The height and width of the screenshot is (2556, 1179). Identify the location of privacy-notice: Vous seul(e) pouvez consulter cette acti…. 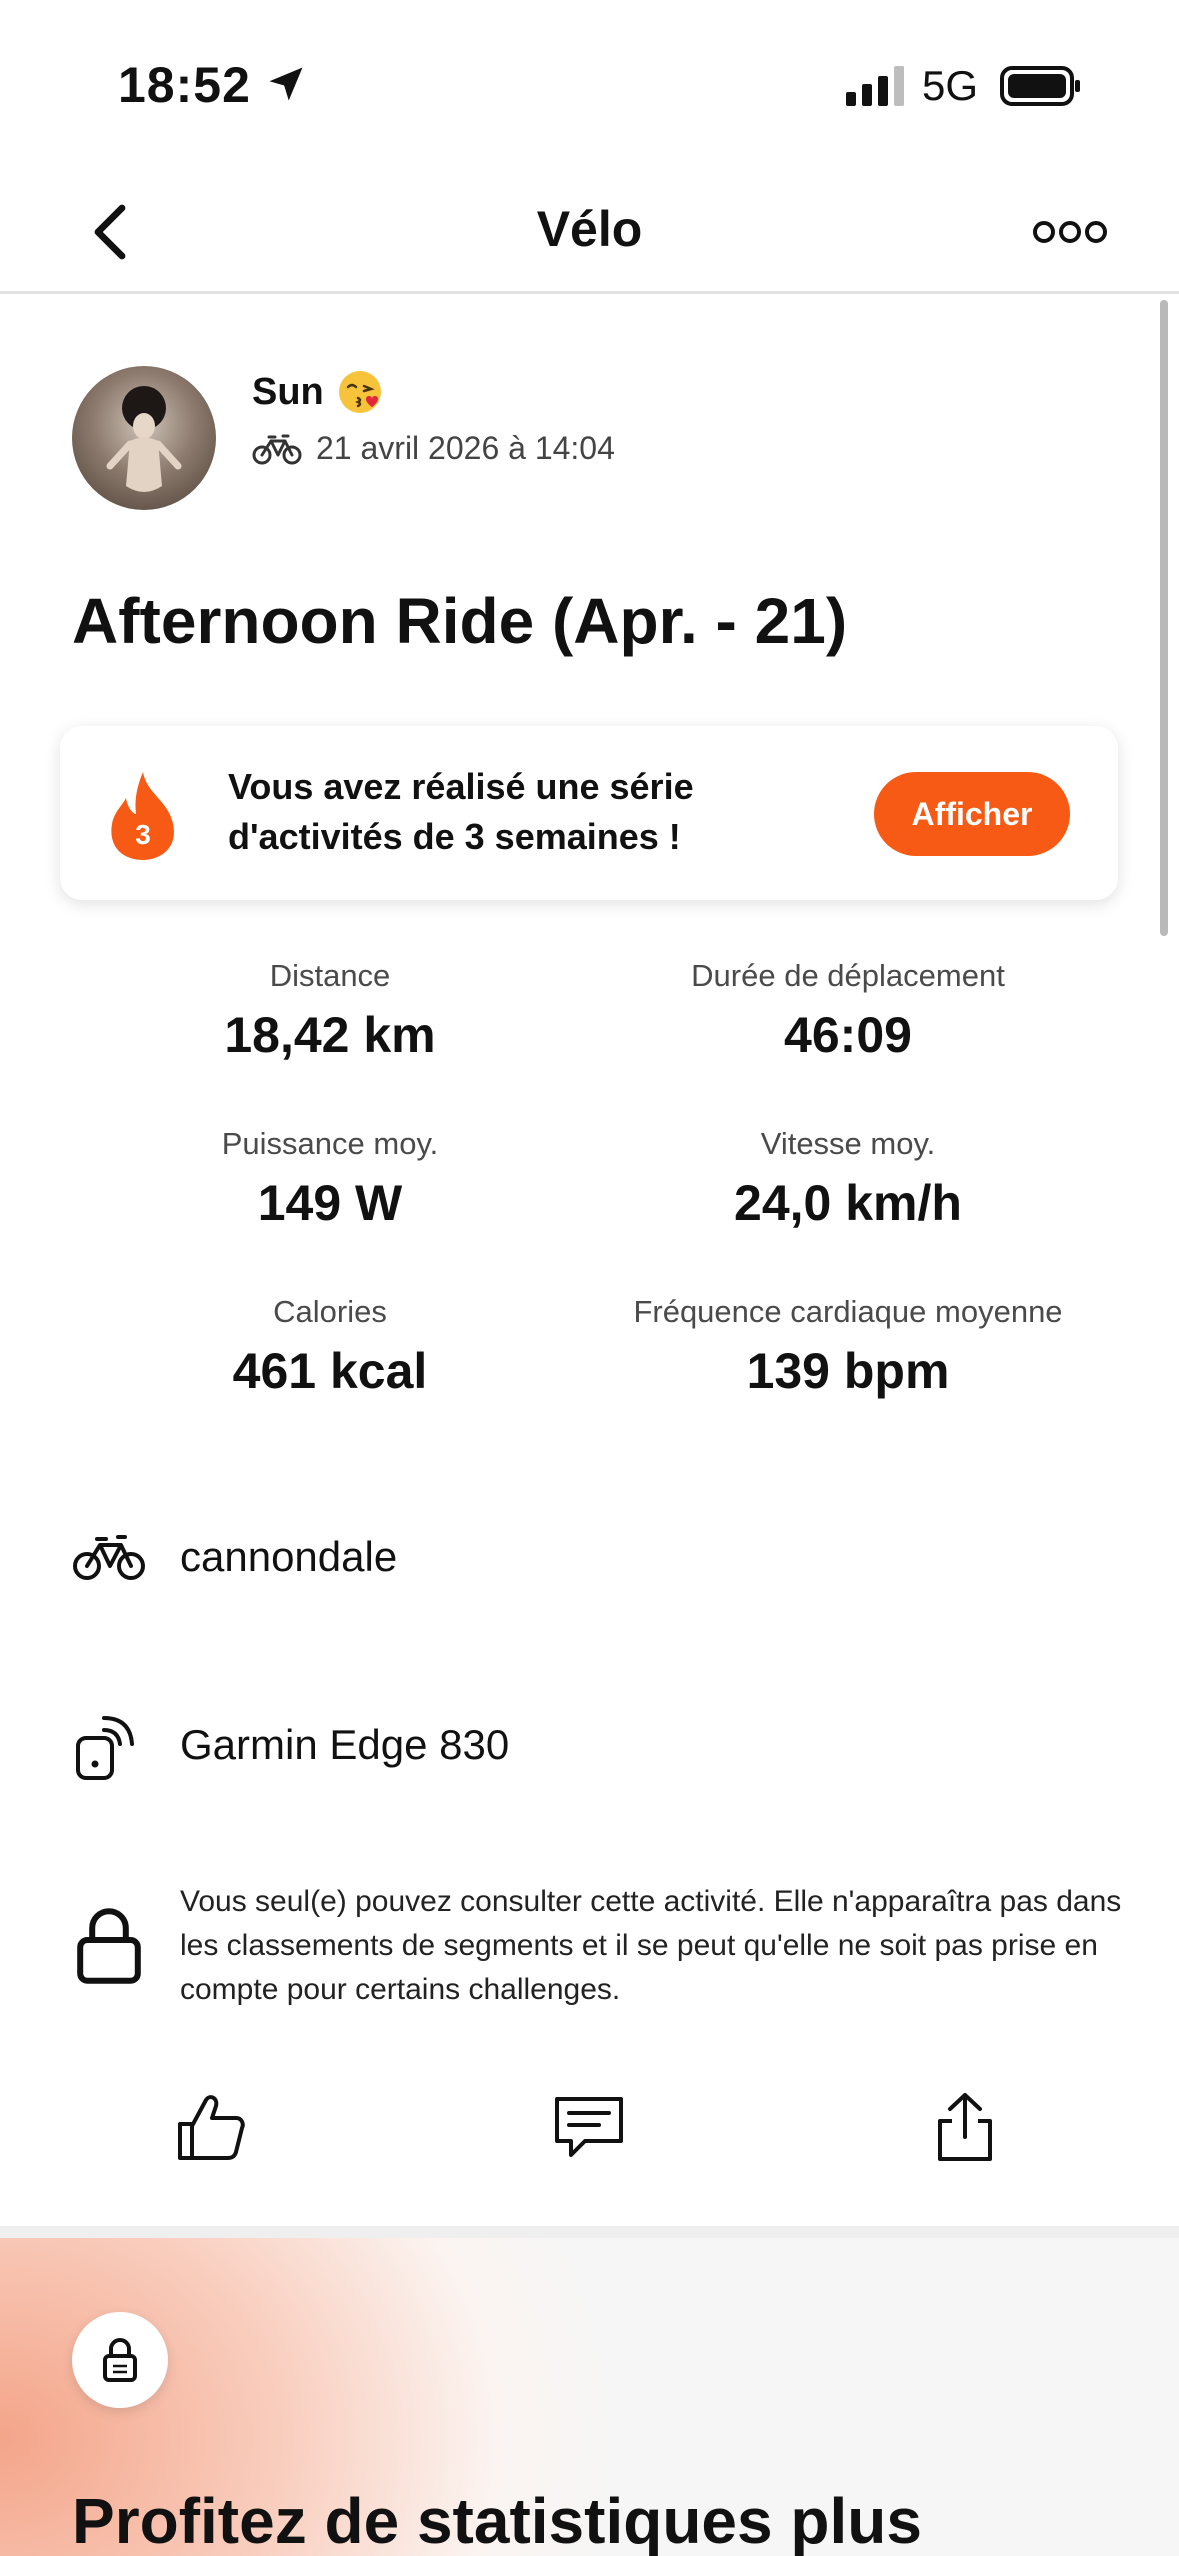
(596, 1950).